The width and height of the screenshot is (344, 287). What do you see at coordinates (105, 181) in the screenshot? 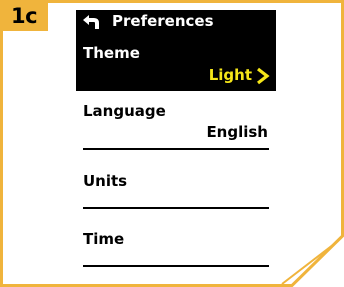
I see `setting-label-units: Units` at bounding box center [105, 181].